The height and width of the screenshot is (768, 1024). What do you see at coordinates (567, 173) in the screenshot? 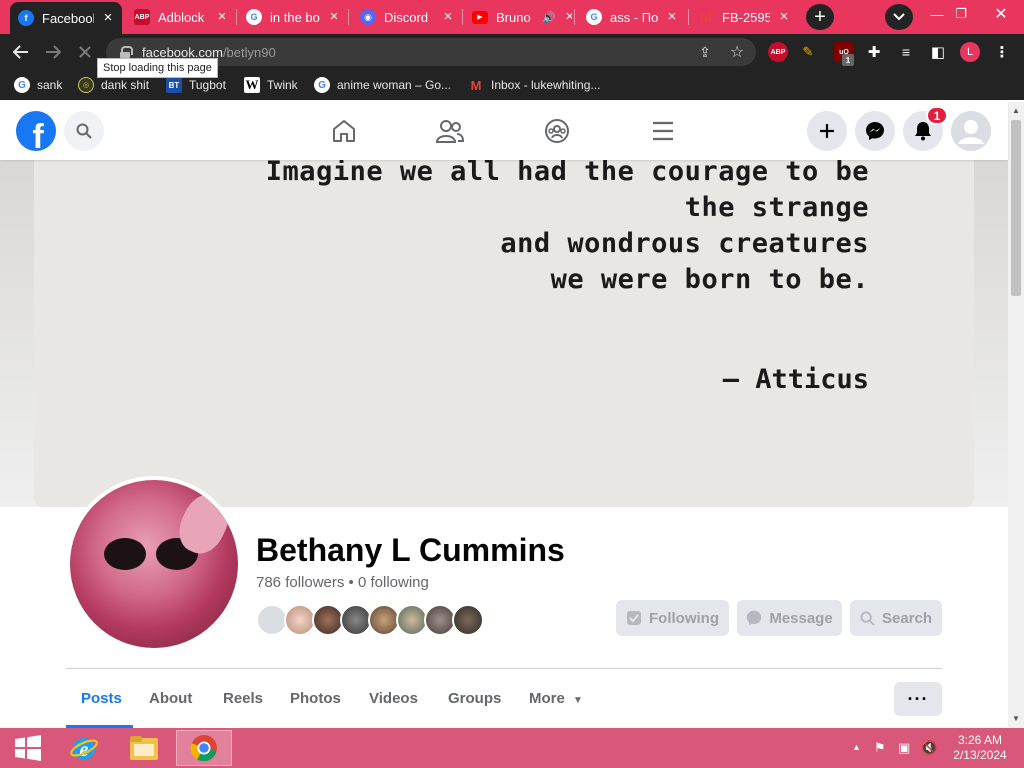
I see `quote-line: Imagine we all had the courage to be` at bounding box center [567, 173].